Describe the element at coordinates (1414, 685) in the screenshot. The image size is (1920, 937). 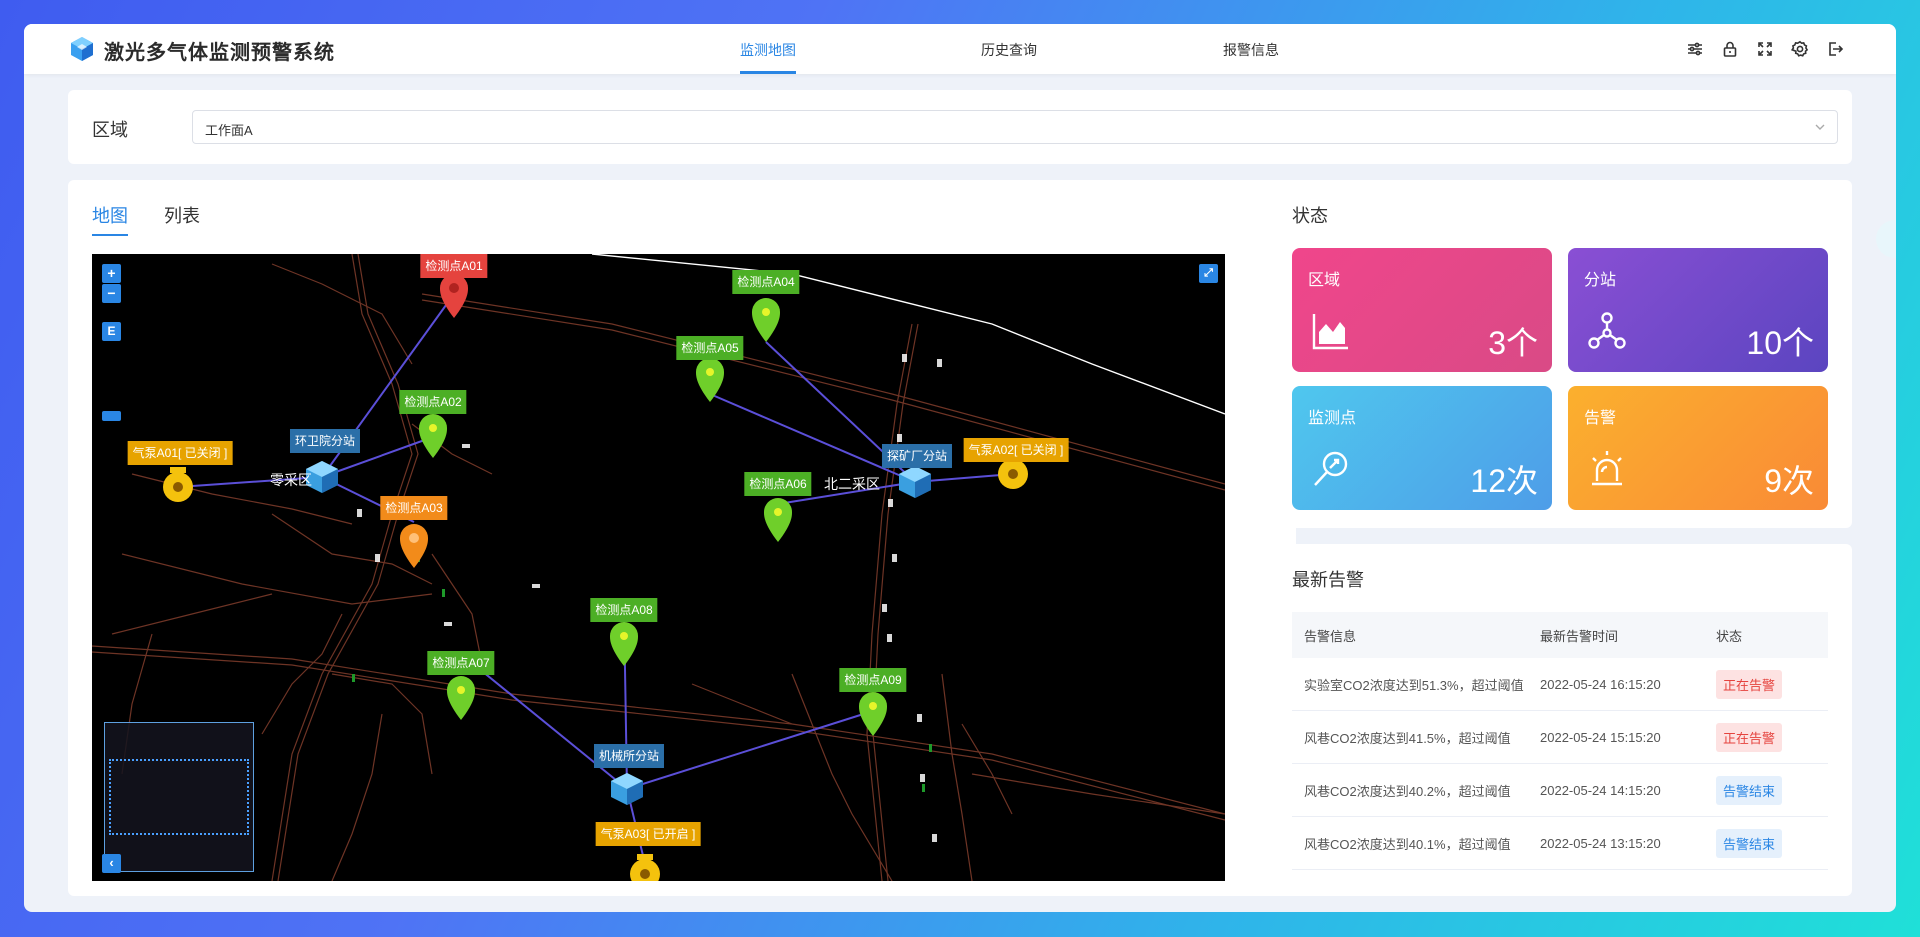
I see `alarm-info: 实验室CO2浓度达到51.3%，超过阈值` at that location.